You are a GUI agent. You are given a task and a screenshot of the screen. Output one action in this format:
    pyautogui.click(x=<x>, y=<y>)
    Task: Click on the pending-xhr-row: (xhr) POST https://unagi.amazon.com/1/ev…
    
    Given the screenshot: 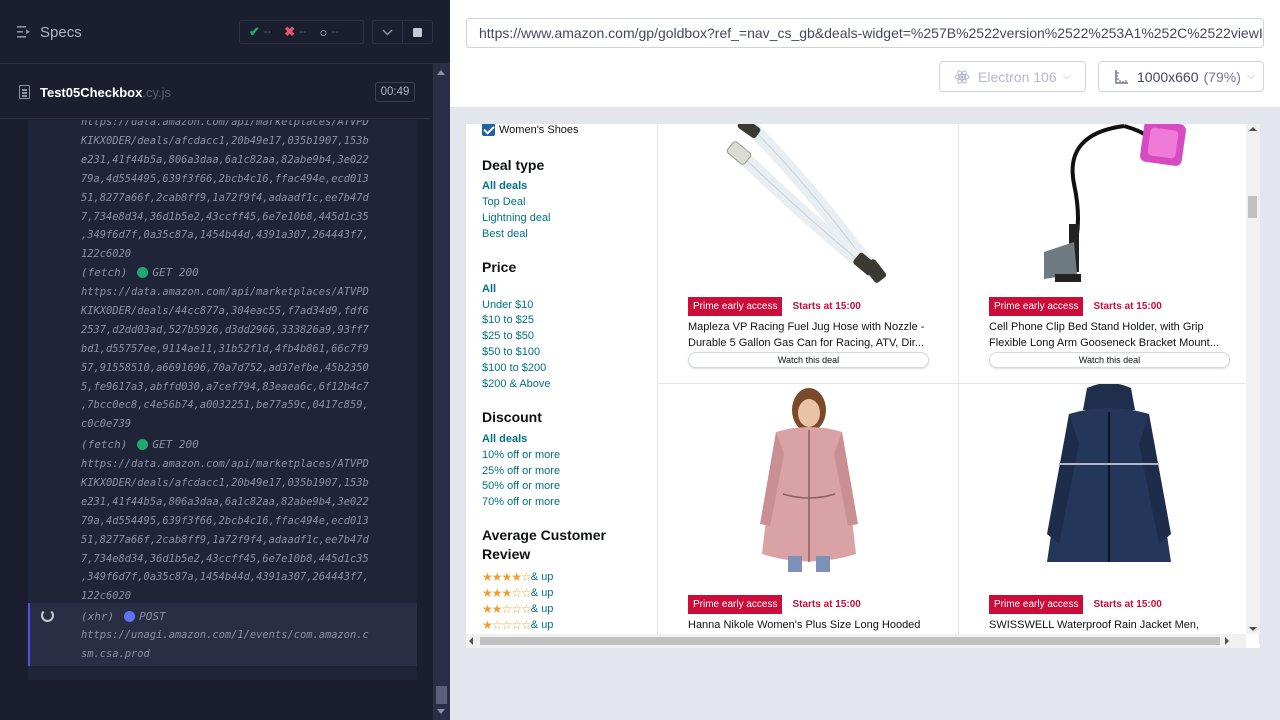 What is the action you would take?
    pyautogui.click(x=222, y=634)
    